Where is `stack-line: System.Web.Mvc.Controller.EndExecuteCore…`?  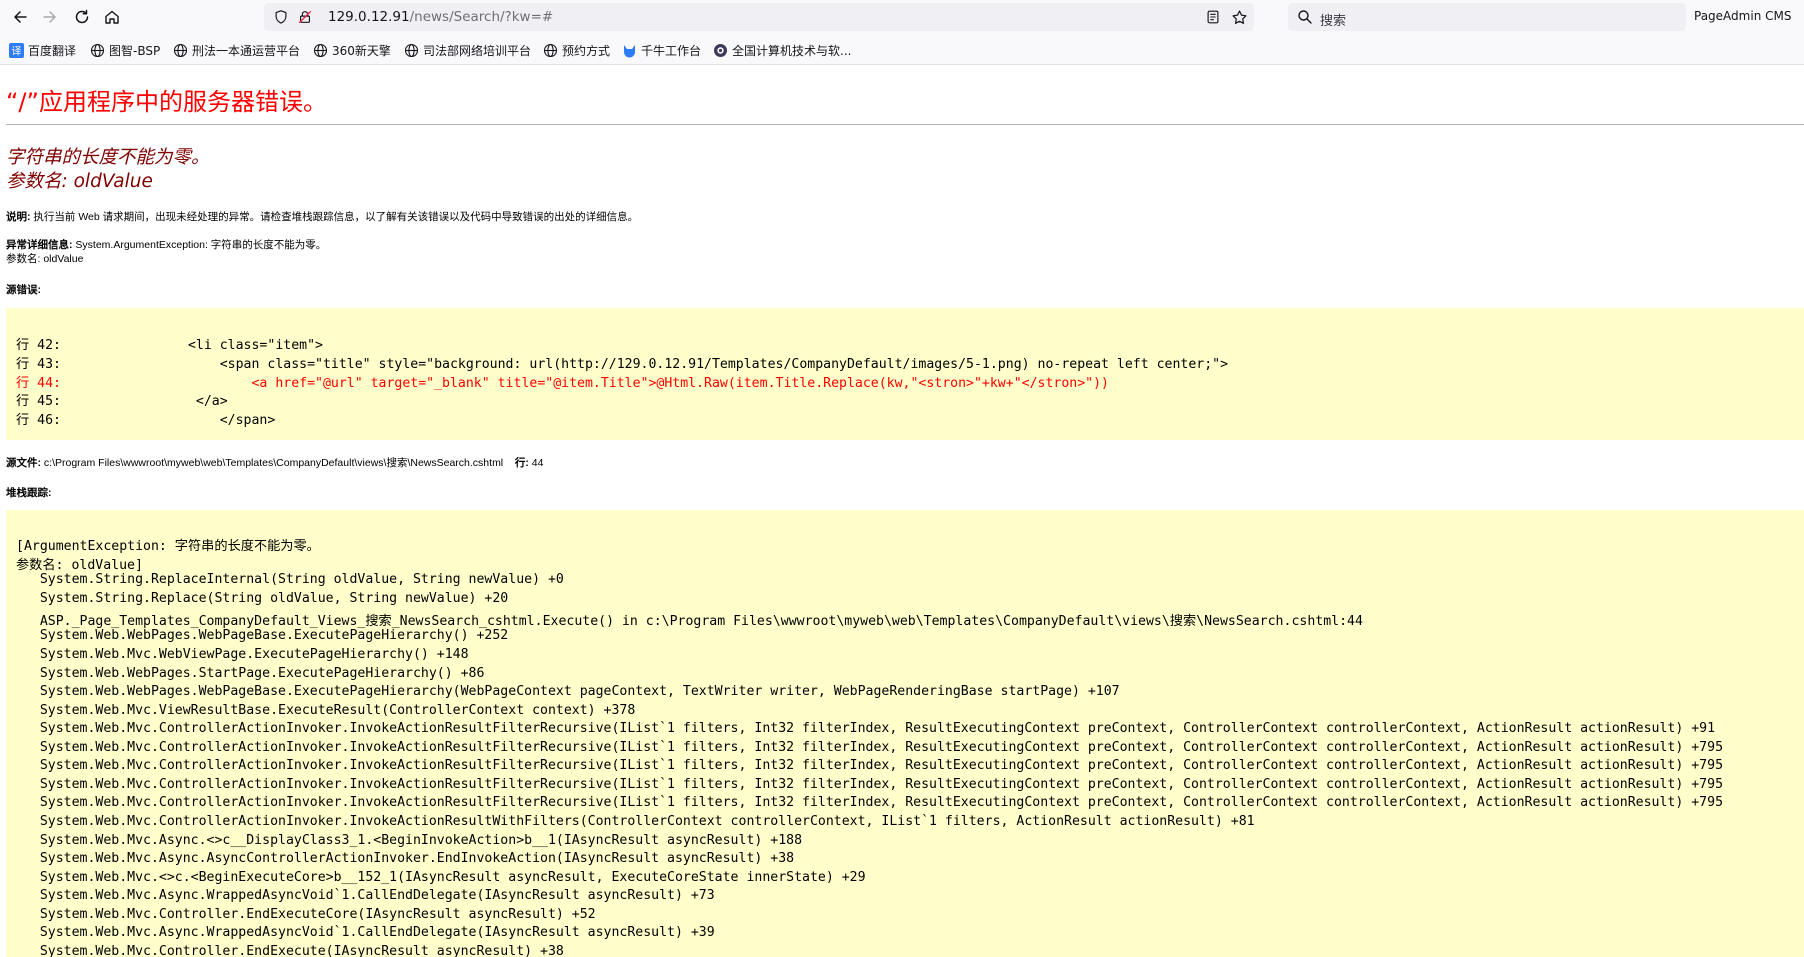 stack-line: System.Web.Mvc.Controller.EndExecuteCore… is located at coordinates (306, 914).